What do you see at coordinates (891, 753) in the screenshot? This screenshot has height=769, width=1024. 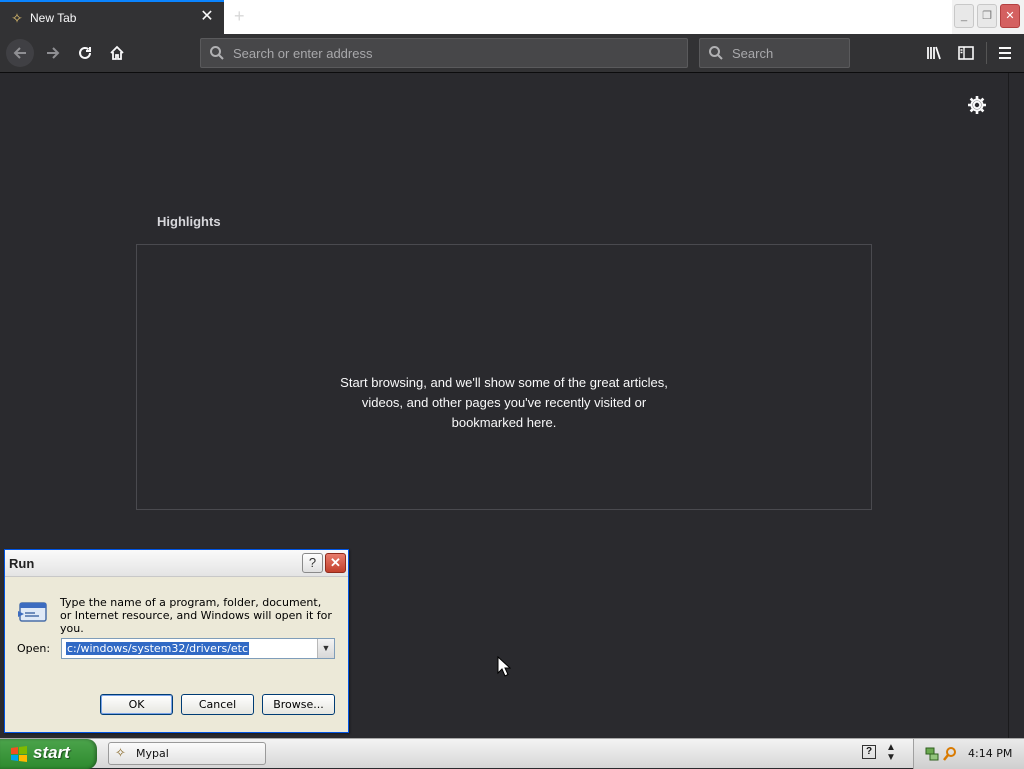 I see `chevron-expand-icon: ▲ ▼` at bounding box center [891, 753].